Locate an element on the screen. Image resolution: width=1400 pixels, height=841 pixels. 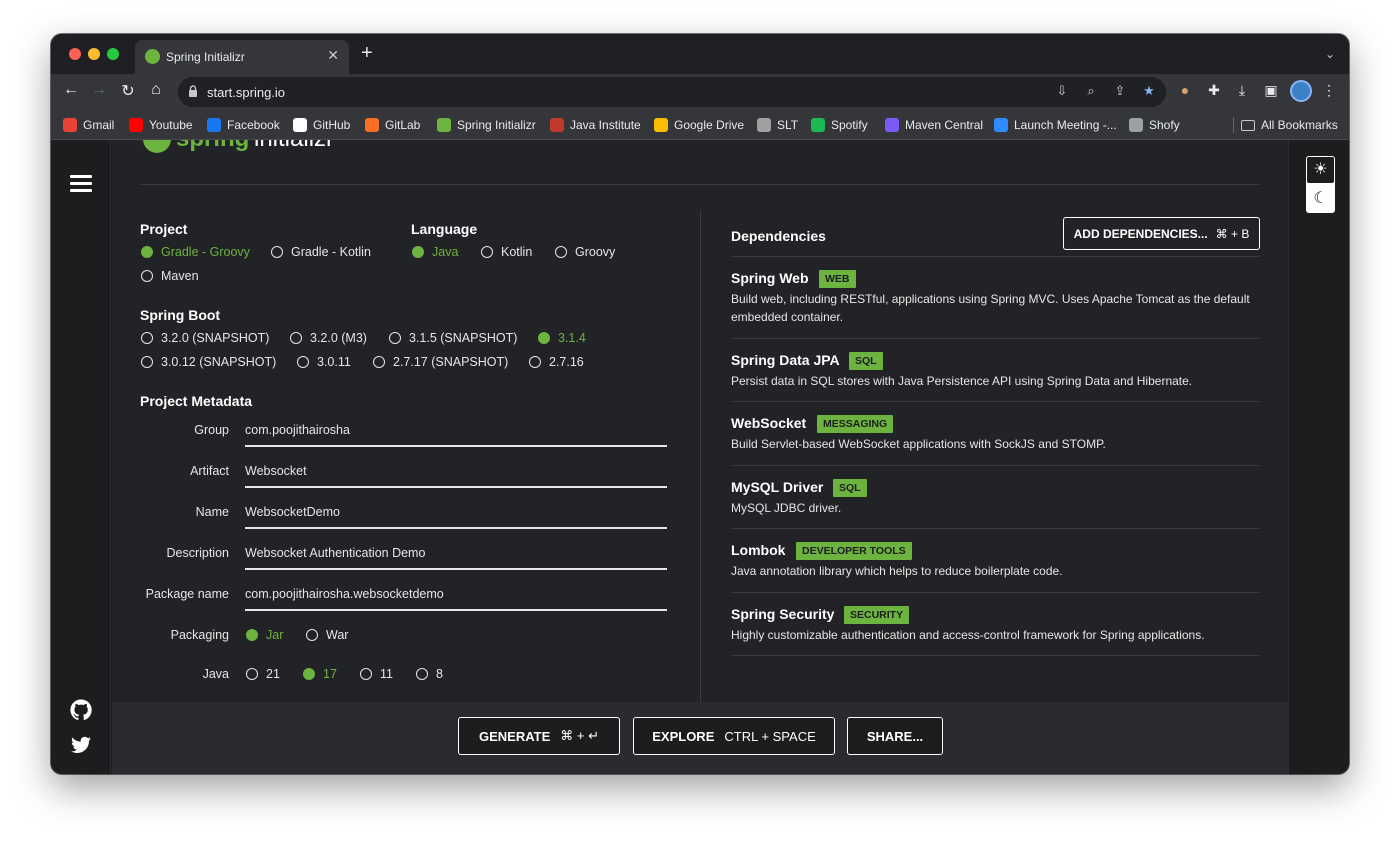
twitter-icon is located at coordinates (81, 745).